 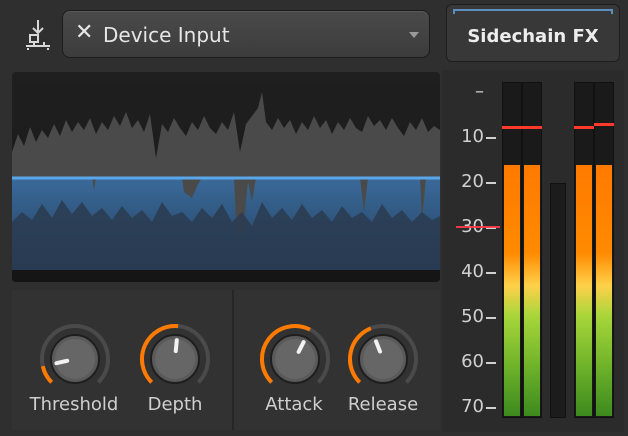 I want to click on threshold-label: Threshold, so click(x=74, y=404).